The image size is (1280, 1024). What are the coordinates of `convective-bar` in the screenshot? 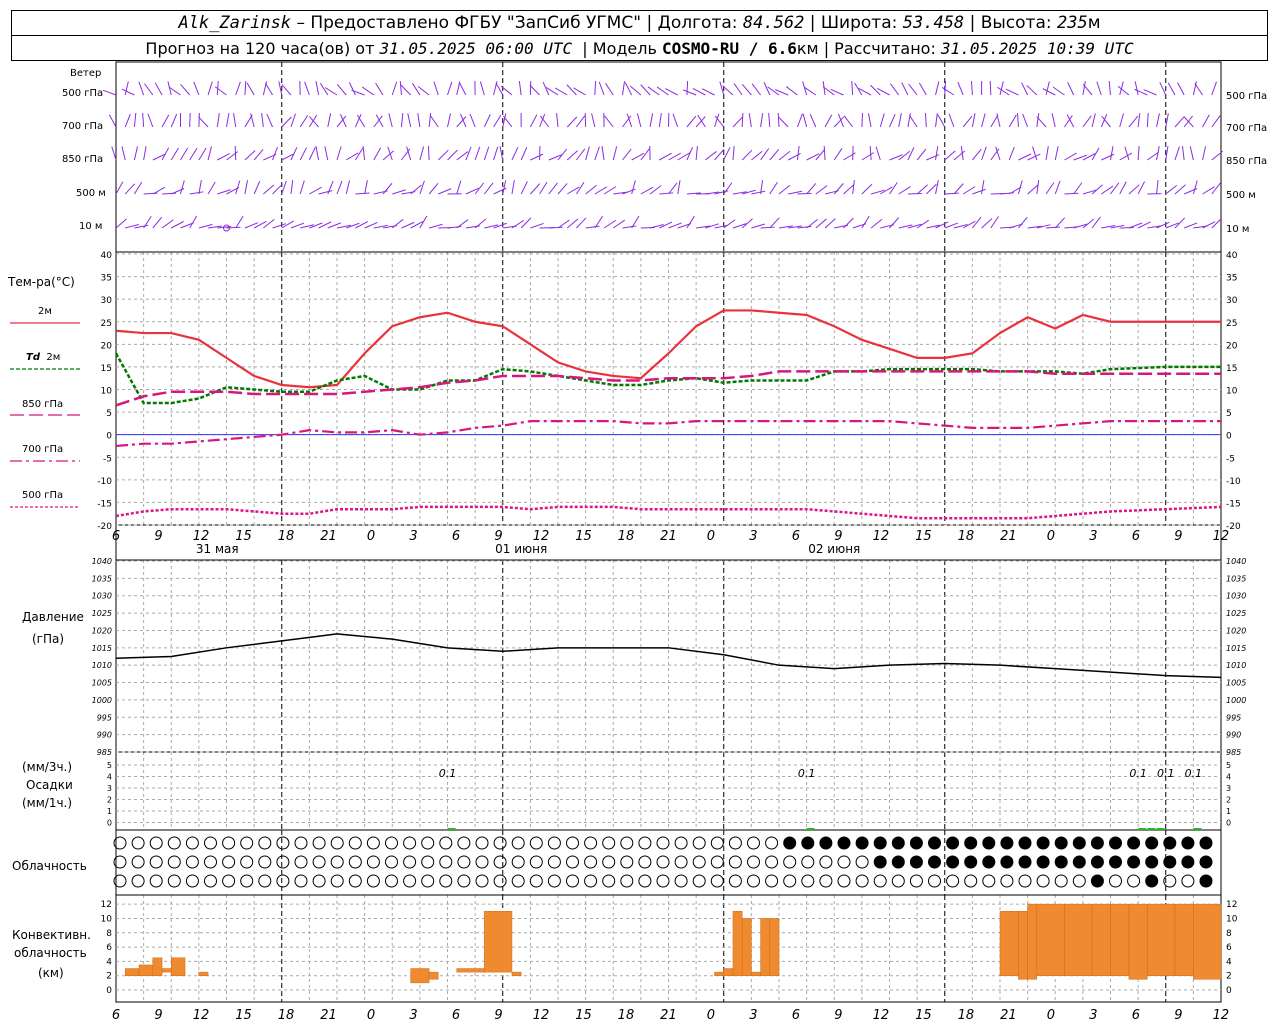 It's located at (1161, 939).